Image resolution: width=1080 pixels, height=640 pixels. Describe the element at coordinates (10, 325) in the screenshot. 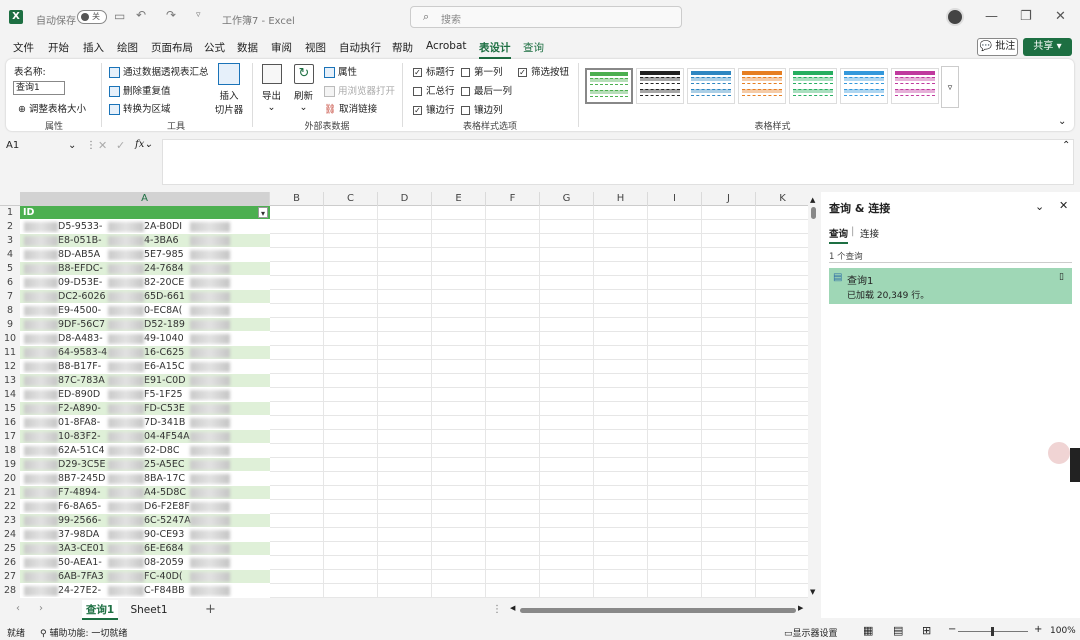

I see `row-header: 9` at that location.